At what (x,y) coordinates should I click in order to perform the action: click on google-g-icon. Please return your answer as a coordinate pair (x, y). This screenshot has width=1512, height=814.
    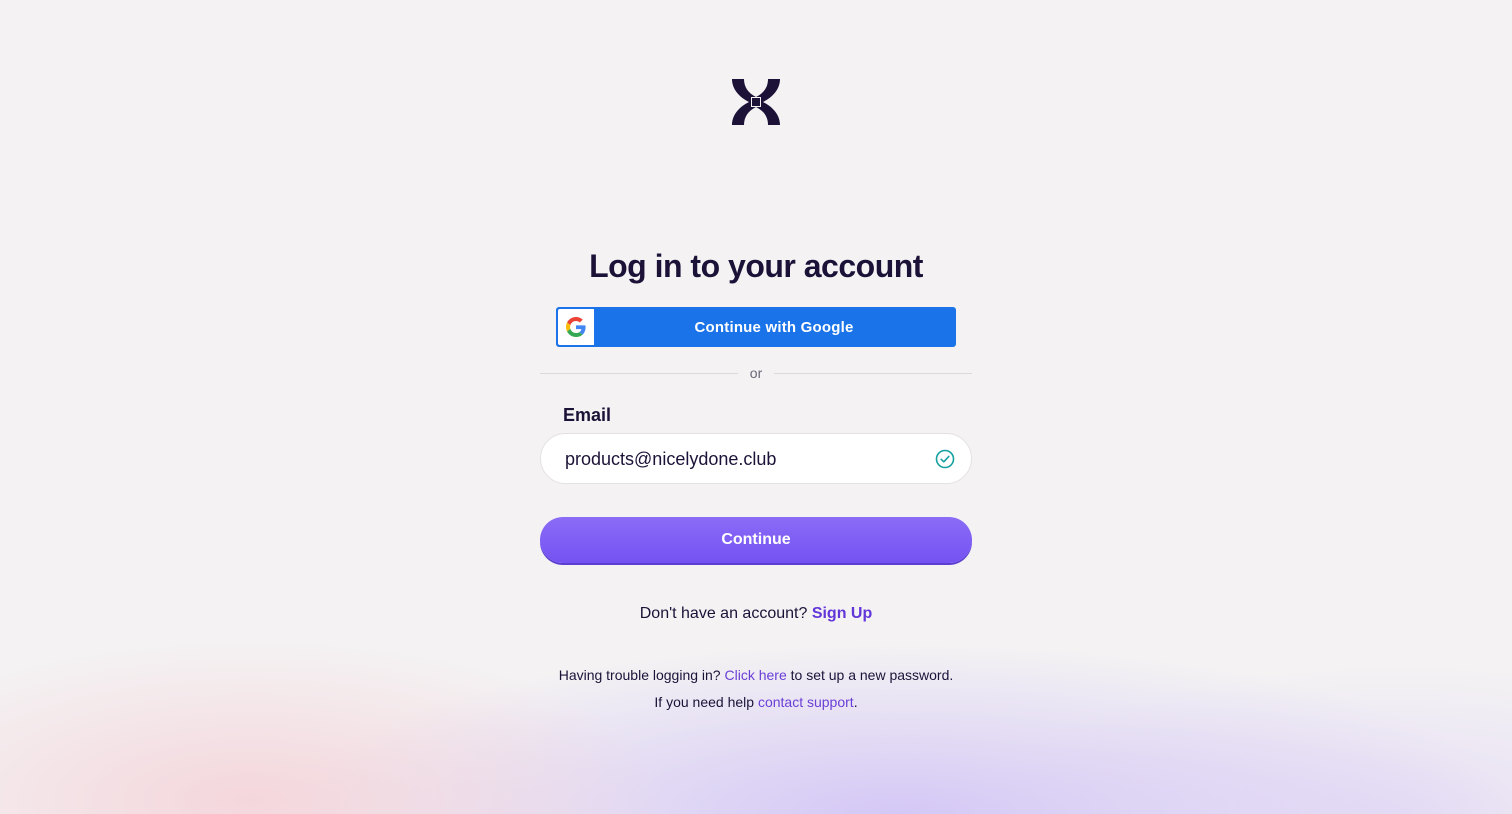
    Looking at the image, I should click on (576, 327).